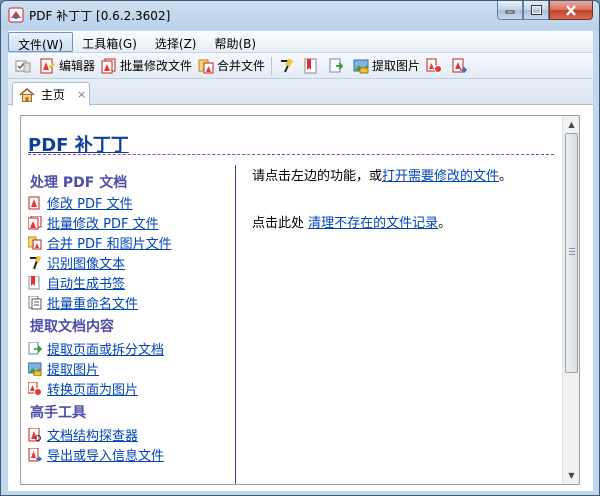 The height and width of the screenshot is (496, 600). What do you see at coordinates (96, 348) in the screenshot?
I see `link-extract-pages: 提取页面或拆分文档` at bounding box center [96, 348].